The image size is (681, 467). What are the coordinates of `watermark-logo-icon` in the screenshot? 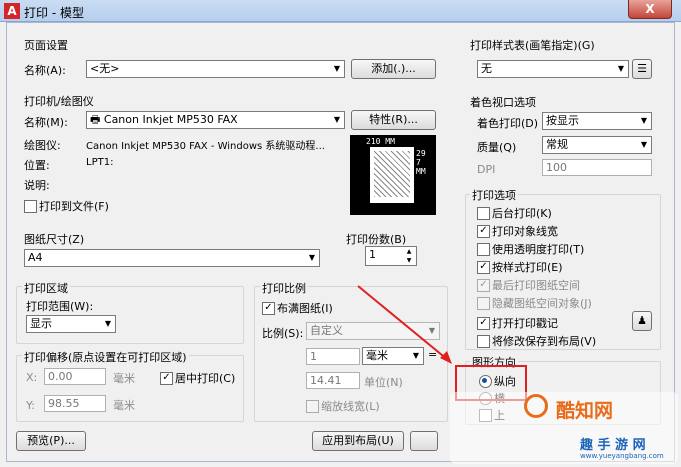 It's located at (536, 406).